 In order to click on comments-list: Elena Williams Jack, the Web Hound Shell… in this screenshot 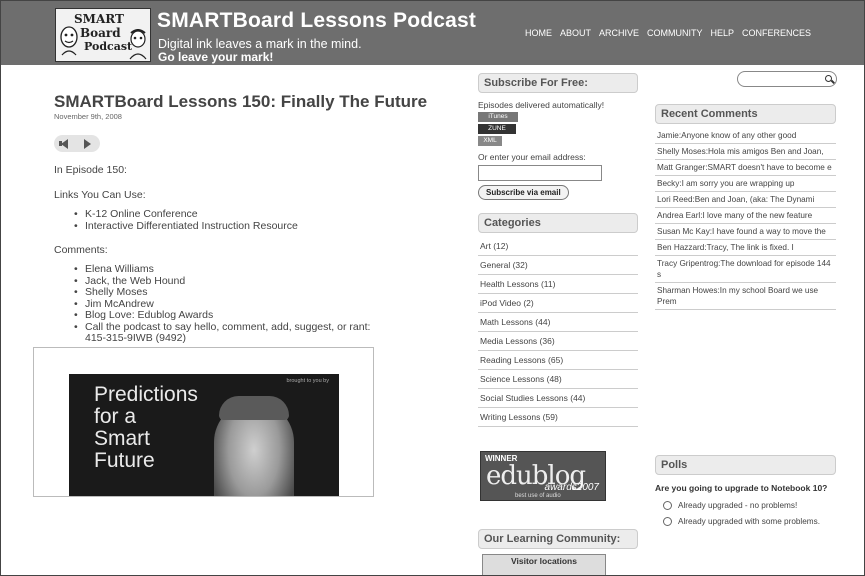, I will do `click(264, 304)`.